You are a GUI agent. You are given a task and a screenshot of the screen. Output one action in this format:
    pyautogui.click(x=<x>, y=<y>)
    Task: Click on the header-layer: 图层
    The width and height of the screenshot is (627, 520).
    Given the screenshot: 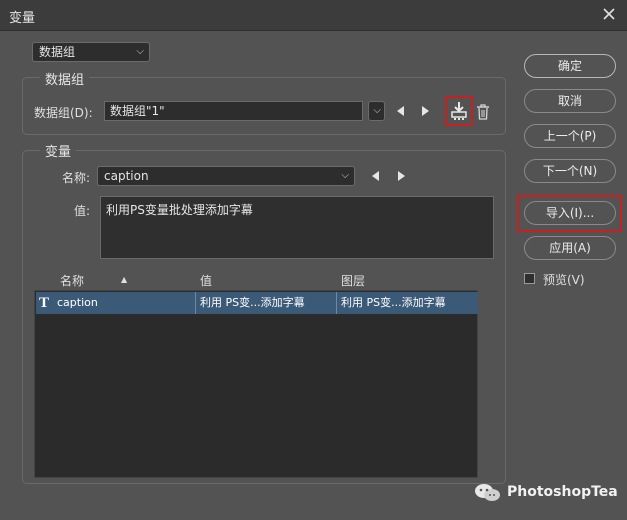 What is the action you would take?
    pyautogui.click(x=353, y=280)
    